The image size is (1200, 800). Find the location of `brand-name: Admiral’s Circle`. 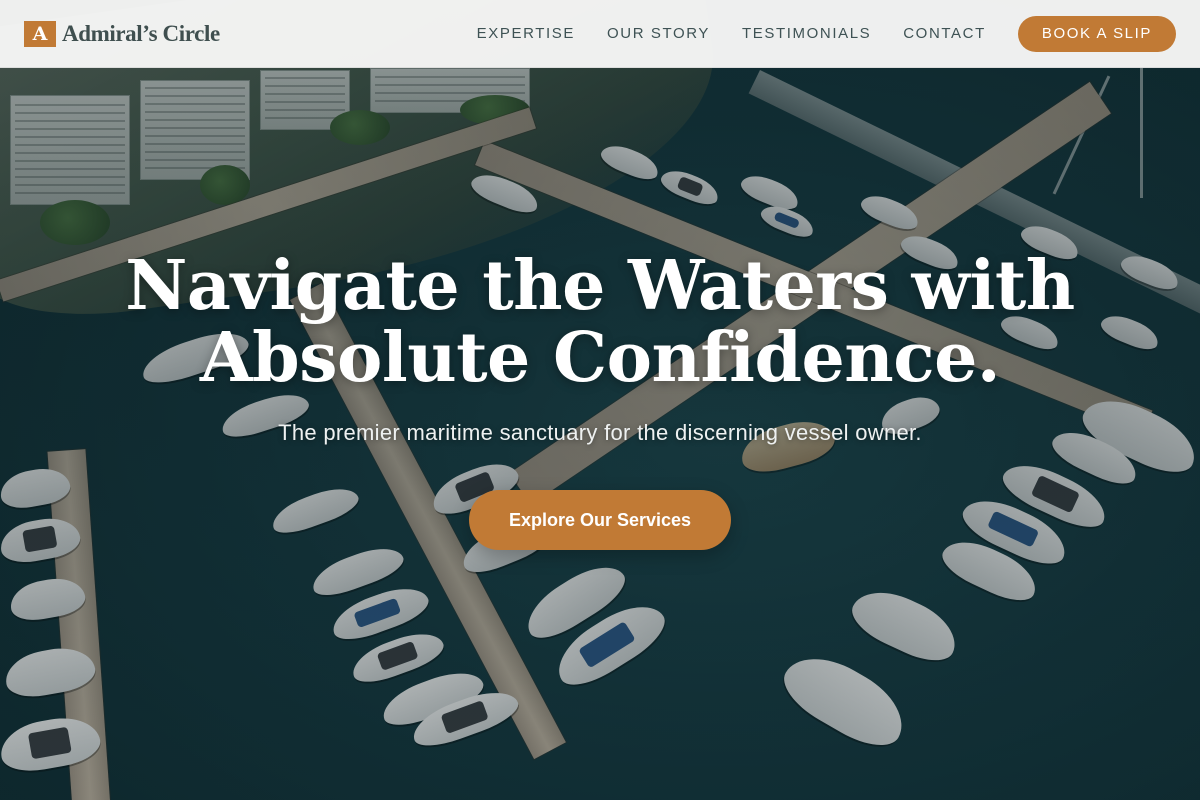

brand-name: Admiral’s Circle is located at coordinates (141, 33).